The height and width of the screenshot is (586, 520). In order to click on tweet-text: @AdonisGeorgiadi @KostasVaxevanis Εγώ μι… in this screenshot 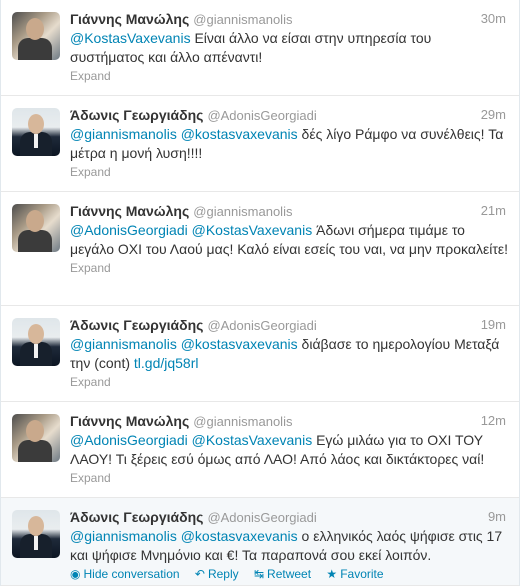, I will do `click(289, 449)`.